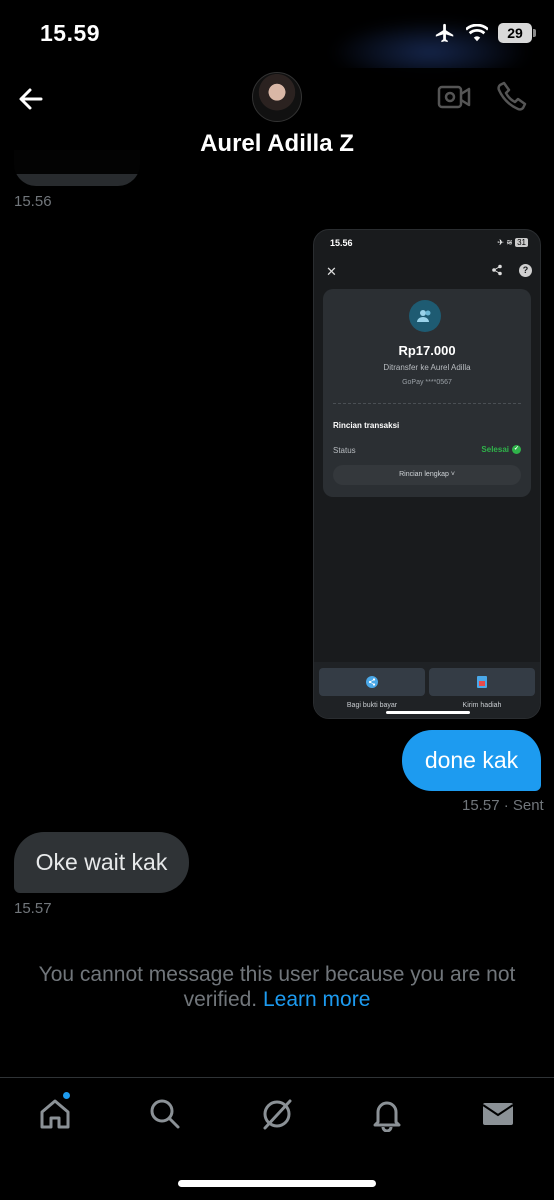 The height and width of the screenshot is (1200, 554). What do you see at coordinates (477, 33) in the screenshot?
I see `wifi-icon` at bounding box center [477, 33].